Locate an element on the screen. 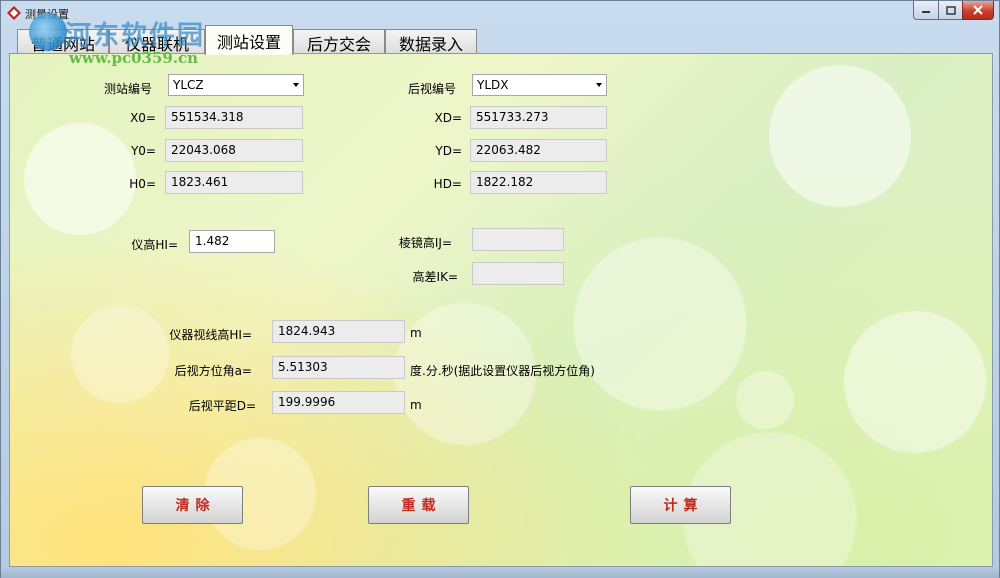 Image resolution: width=1000 pixels, height=578 pixels. reload-button: 重载 is located at coordinates (418, 505).